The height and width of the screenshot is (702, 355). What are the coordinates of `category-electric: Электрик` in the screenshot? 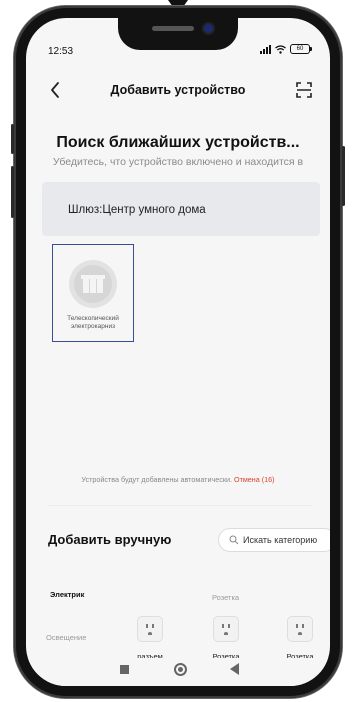 It's located at (67, 594).